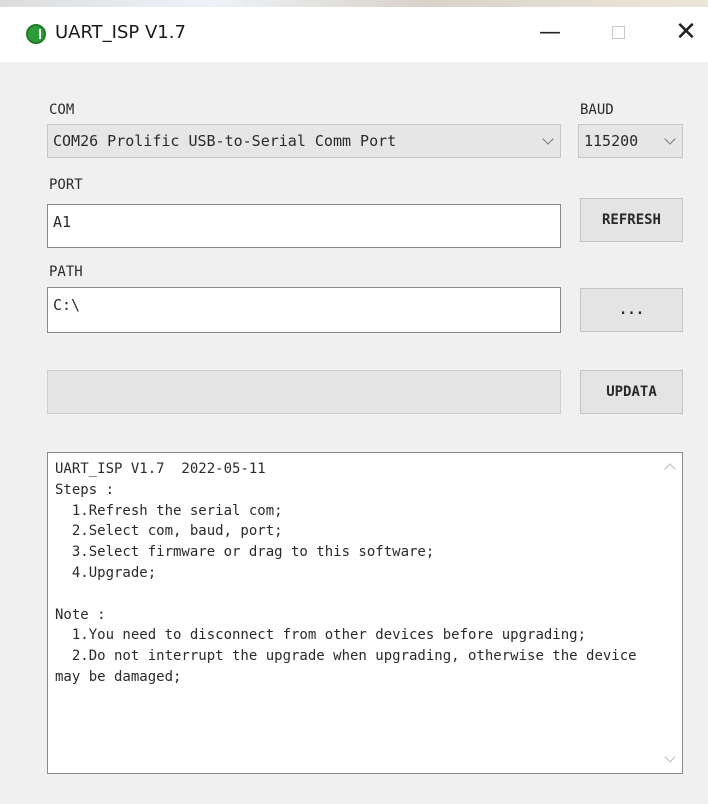 This screenshot has height=804, width=708. I want to click on com-label: COM, so click(62, 110).